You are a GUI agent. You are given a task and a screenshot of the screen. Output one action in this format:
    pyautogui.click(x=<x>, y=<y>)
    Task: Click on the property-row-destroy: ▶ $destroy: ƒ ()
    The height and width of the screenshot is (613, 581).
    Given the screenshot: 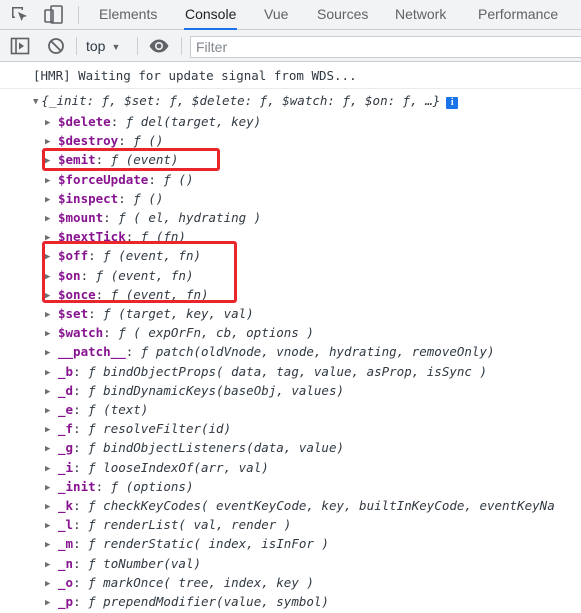 What is the action you would take?
    pyautogui.click(x=104, y=140)
    